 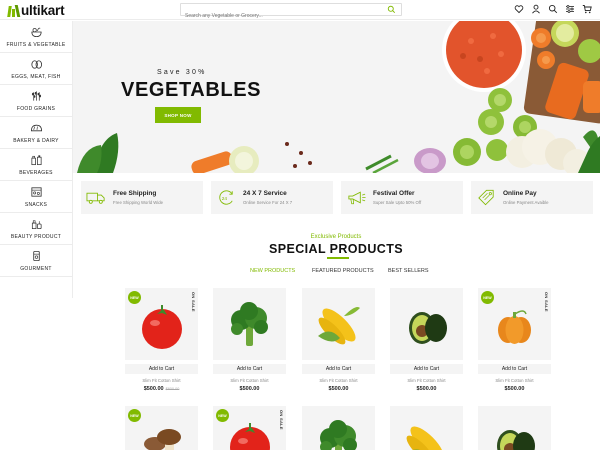 I want to click on tab-best-sellers: BEST SELLERS, so click(x=408, y=271).